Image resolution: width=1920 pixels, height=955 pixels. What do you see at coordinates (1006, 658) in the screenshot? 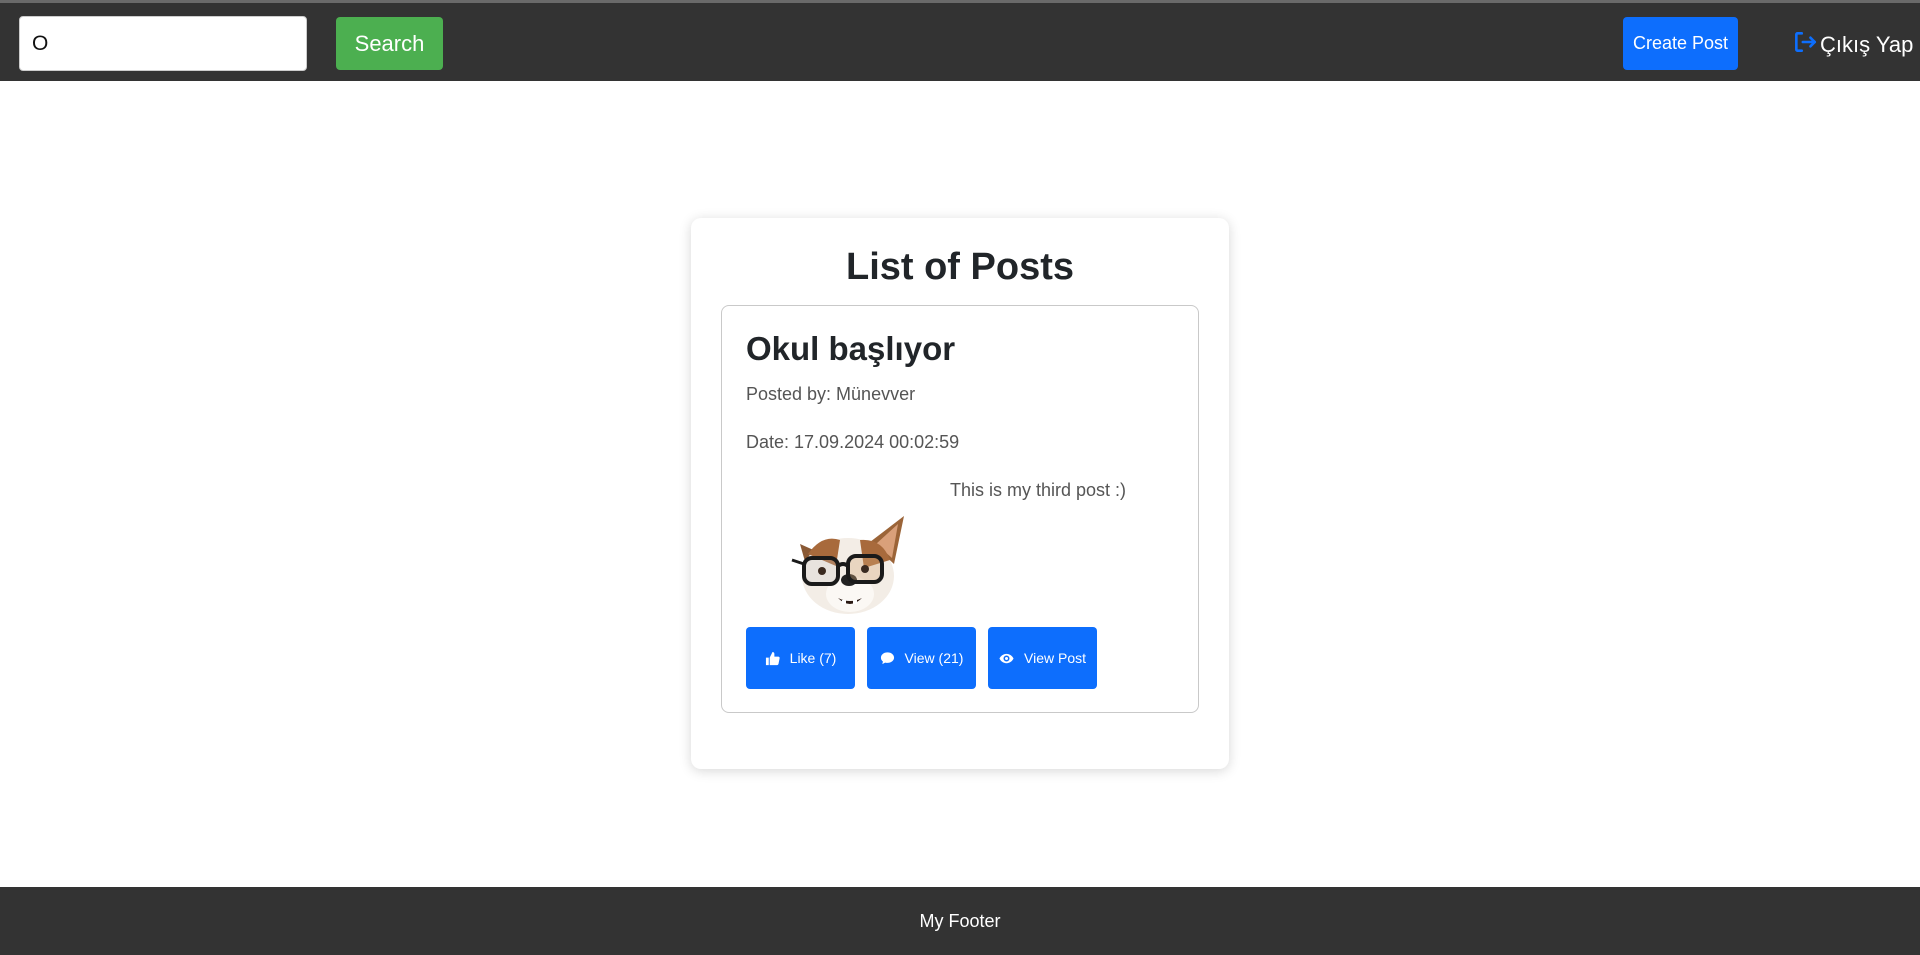
I see `eye-icon` at bounding box center [1006, 658].